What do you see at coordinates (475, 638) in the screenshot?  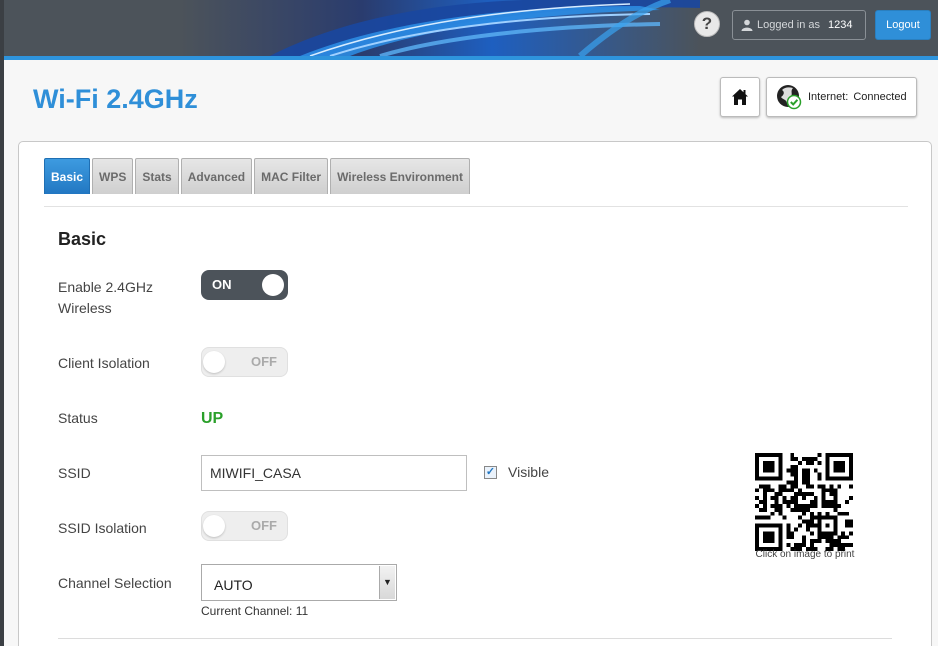 I see `section-divider` at bounding box center [475, 638].